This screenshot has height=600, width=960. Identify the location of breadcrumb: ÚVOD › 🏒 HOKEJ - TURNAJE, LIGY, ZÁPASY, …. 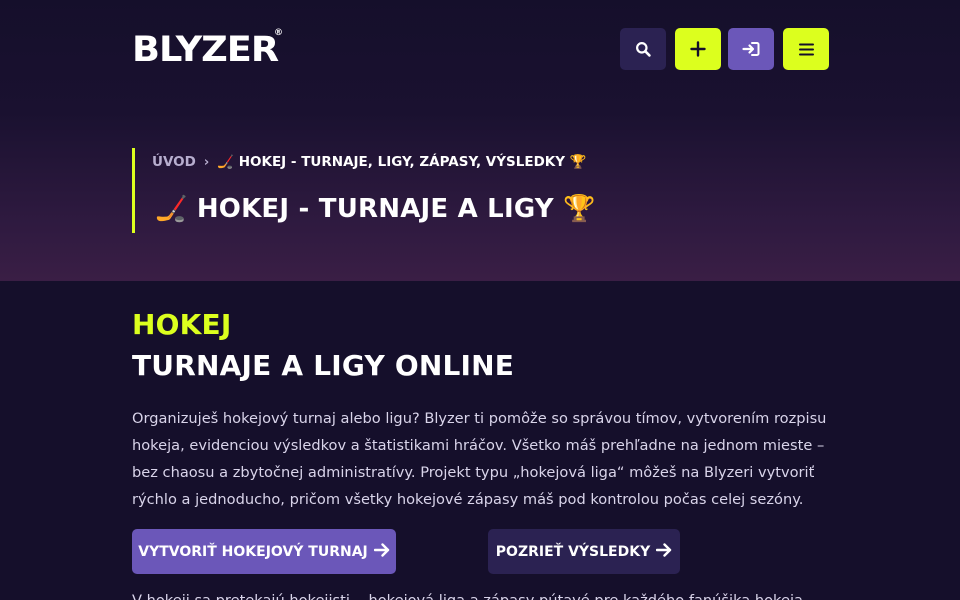
(369, 162).